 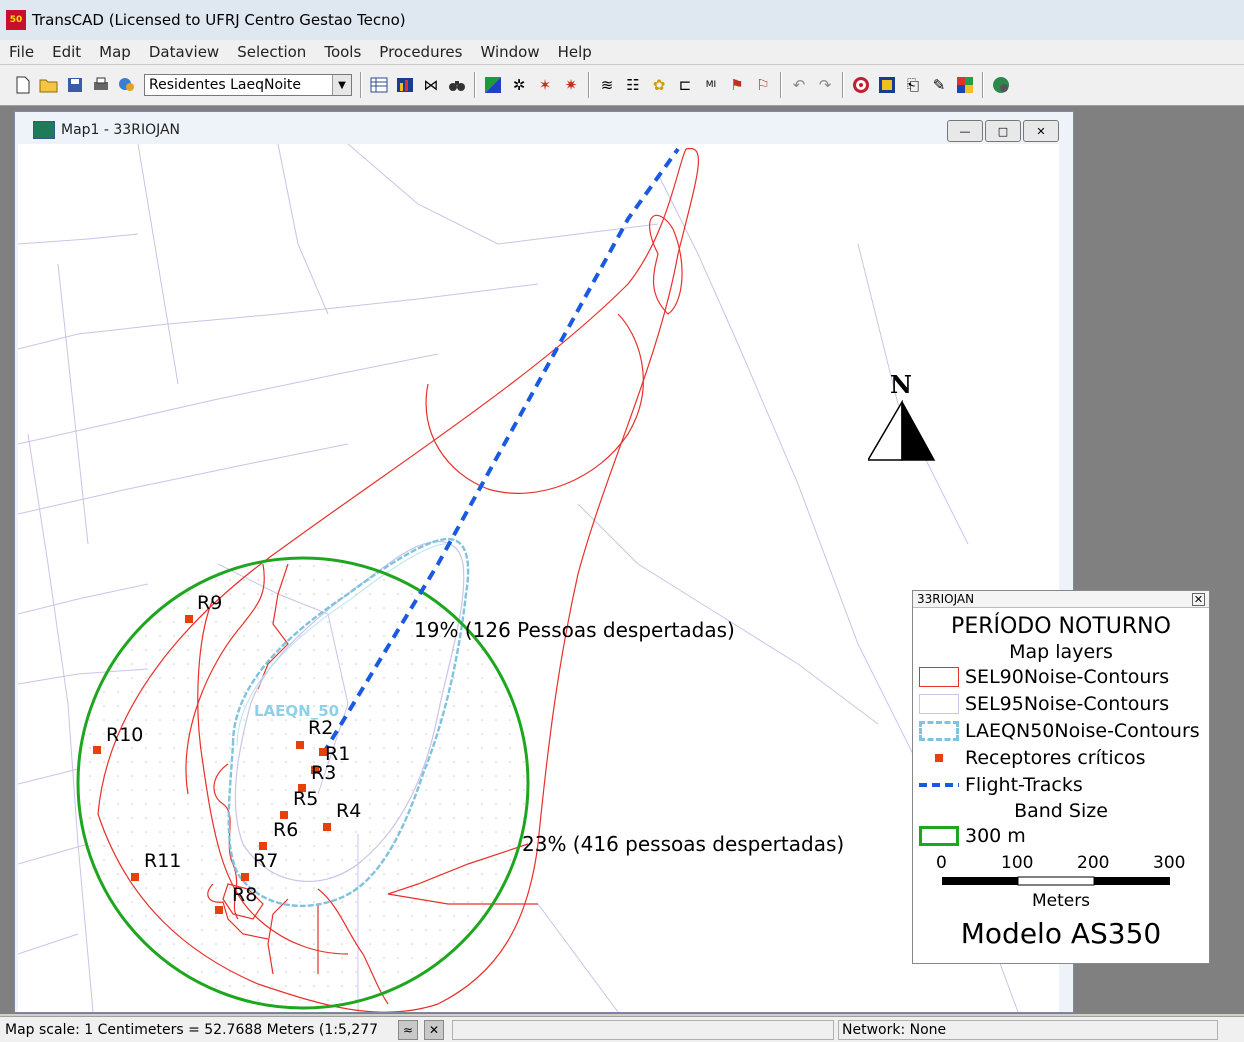 What do you see at coordinates (338, 754) in the screenshot?
I see `receptor-label: R1` at bounding box center [338, 754].